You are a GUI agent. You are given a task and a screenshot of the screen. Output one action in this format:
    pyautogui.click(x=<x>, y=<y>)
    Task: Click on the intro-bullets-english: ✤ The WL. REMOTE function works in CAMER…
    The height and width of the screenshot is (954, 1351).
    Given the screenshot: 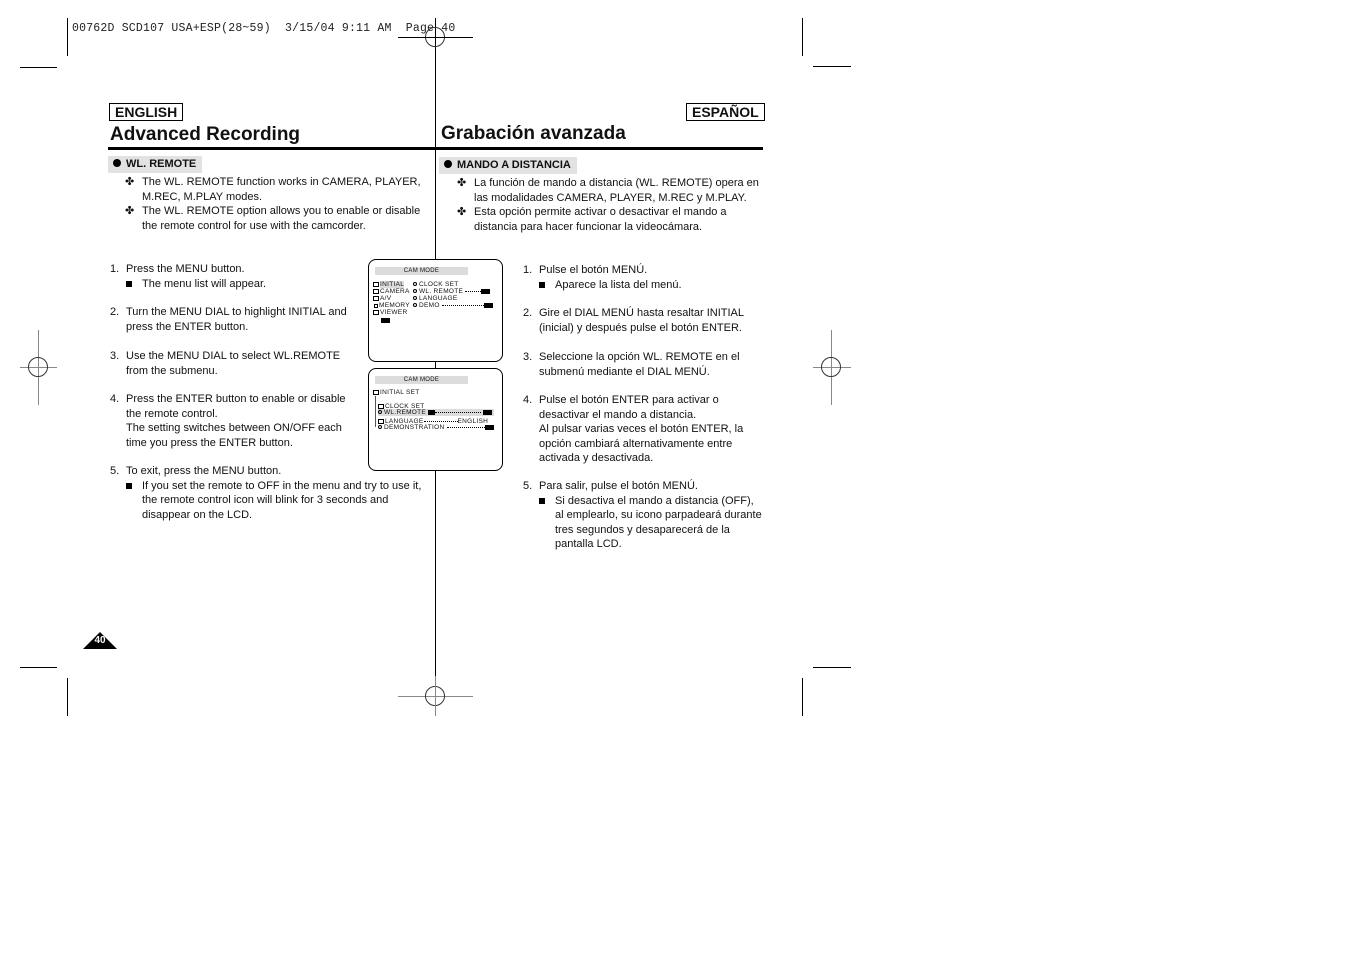 What is the action you would take?
    pyautogui.click(x=275, y=204)
    